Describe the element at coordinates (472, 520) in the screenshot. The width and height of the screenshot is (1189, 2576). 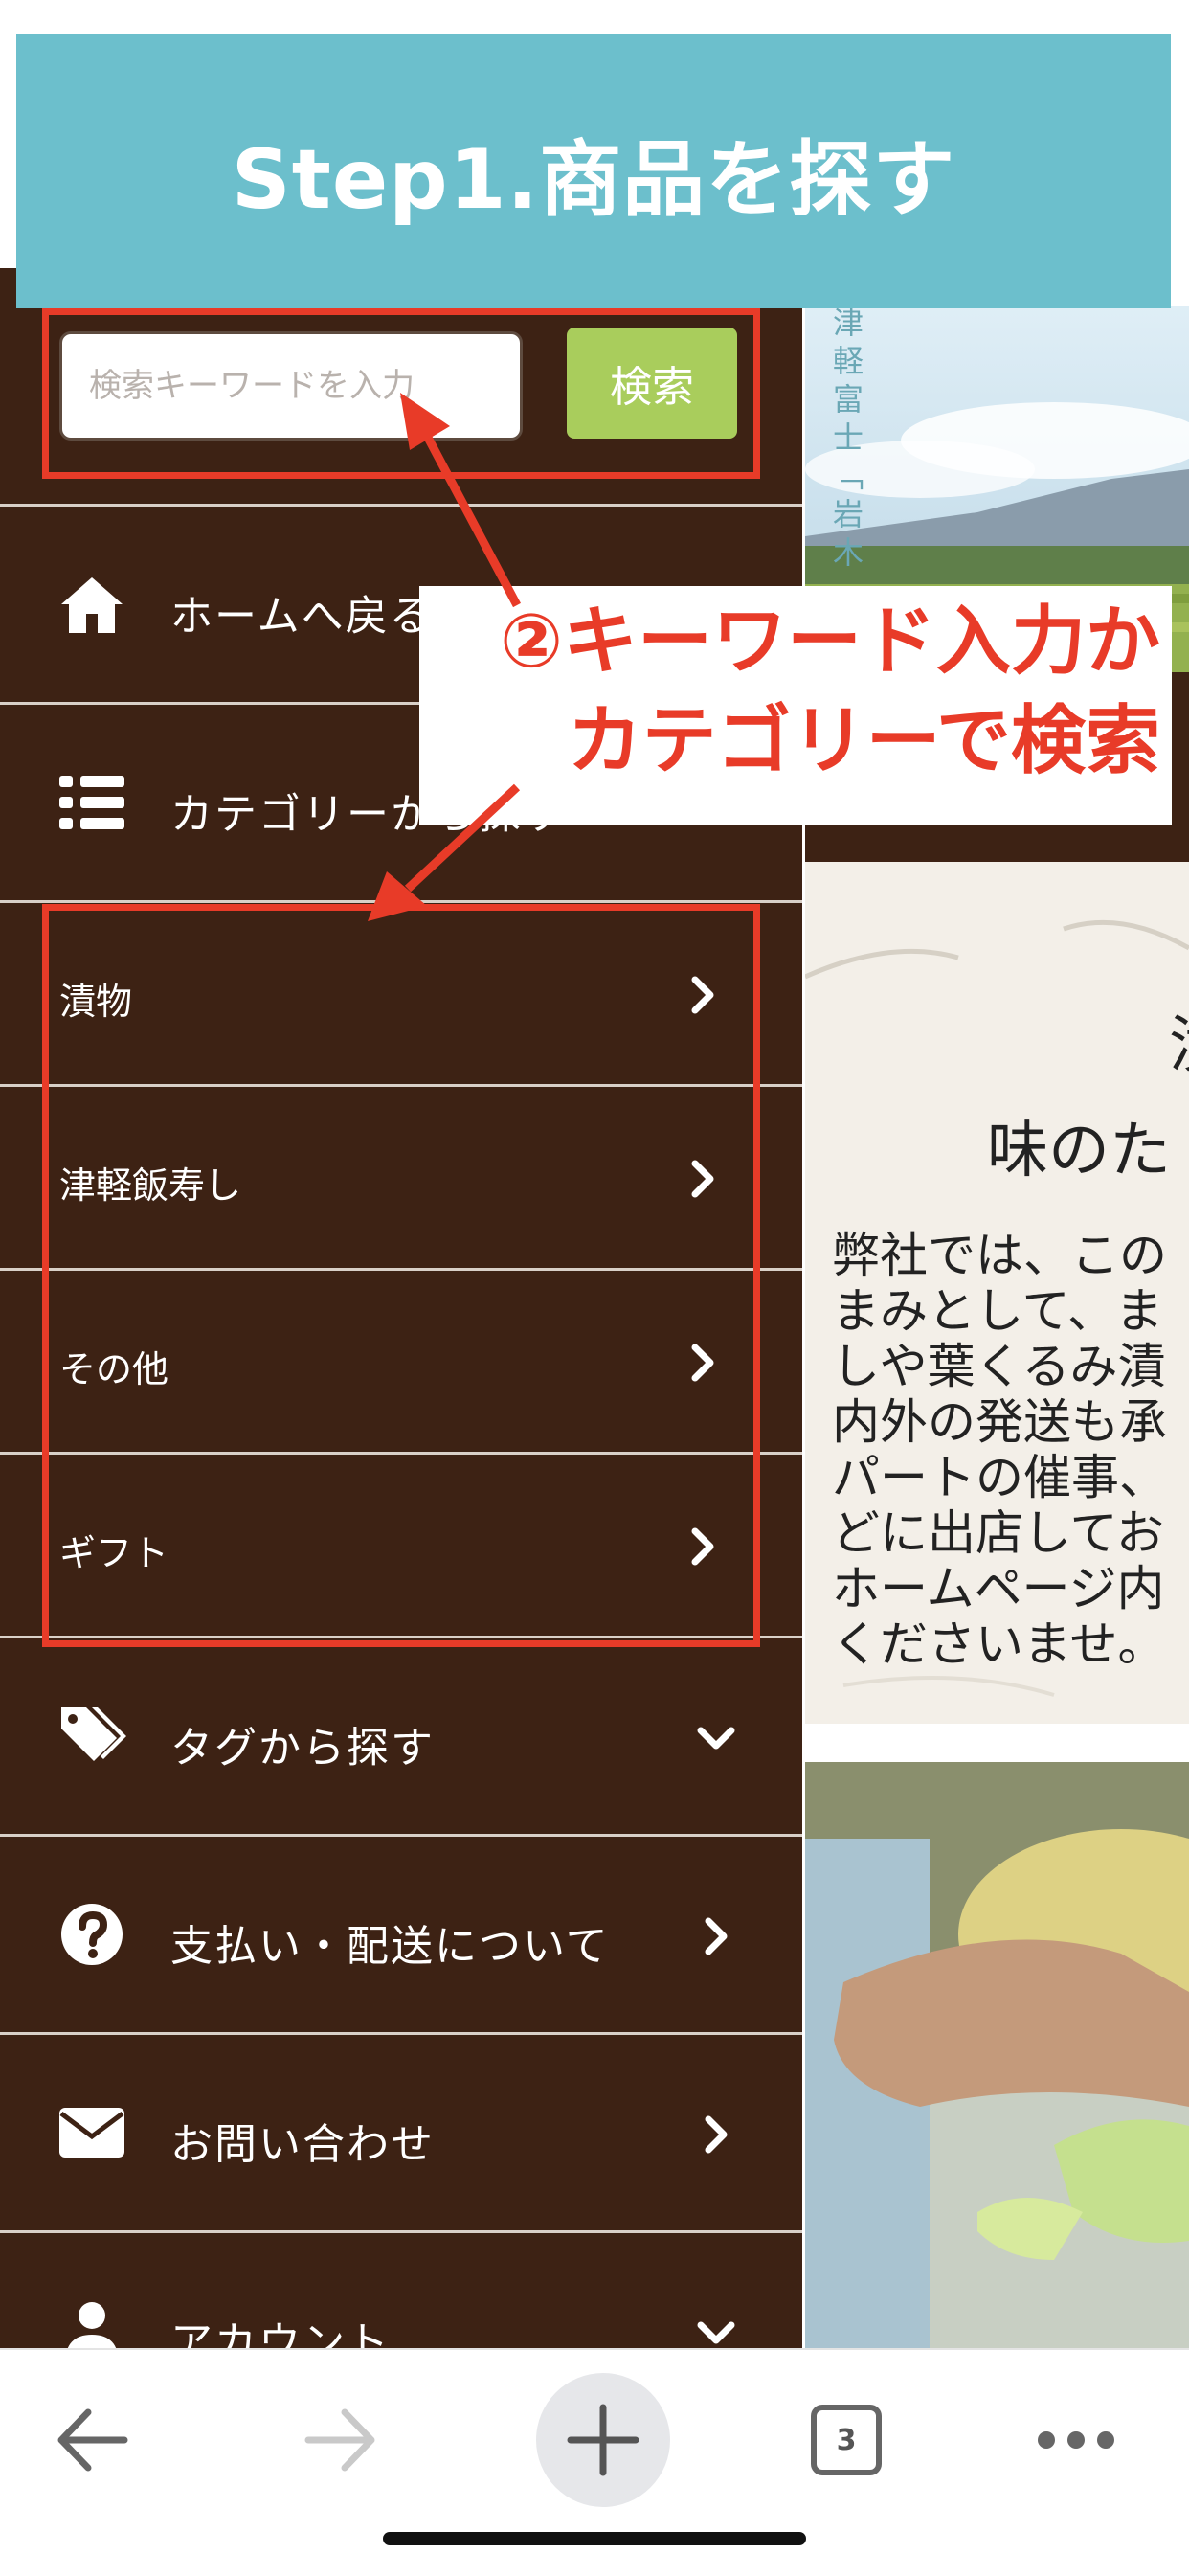
I see `arrow-to-search-line` at that location.